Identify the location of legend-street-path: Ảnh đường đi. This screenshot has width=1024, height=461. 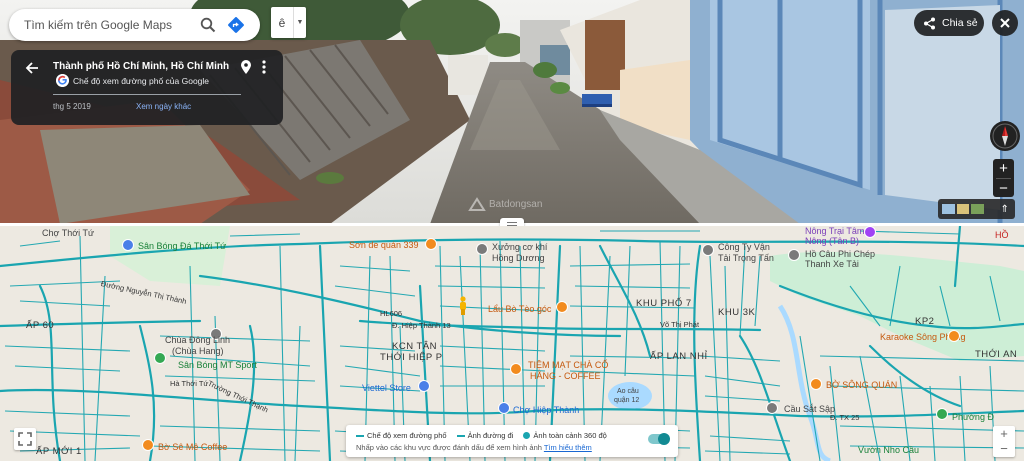
(484, 435).